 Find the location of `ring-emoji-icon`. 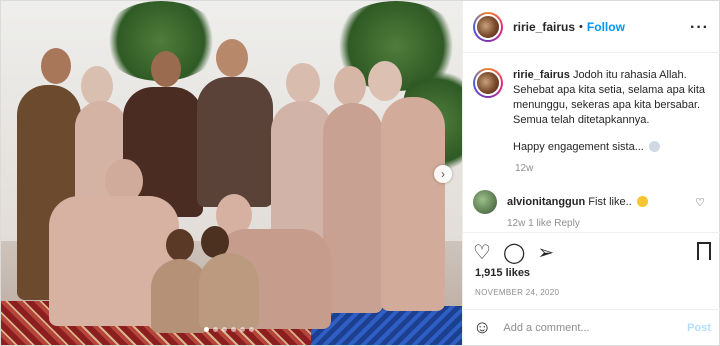

ring-emoji-icon is located at coordinates (654, 146).